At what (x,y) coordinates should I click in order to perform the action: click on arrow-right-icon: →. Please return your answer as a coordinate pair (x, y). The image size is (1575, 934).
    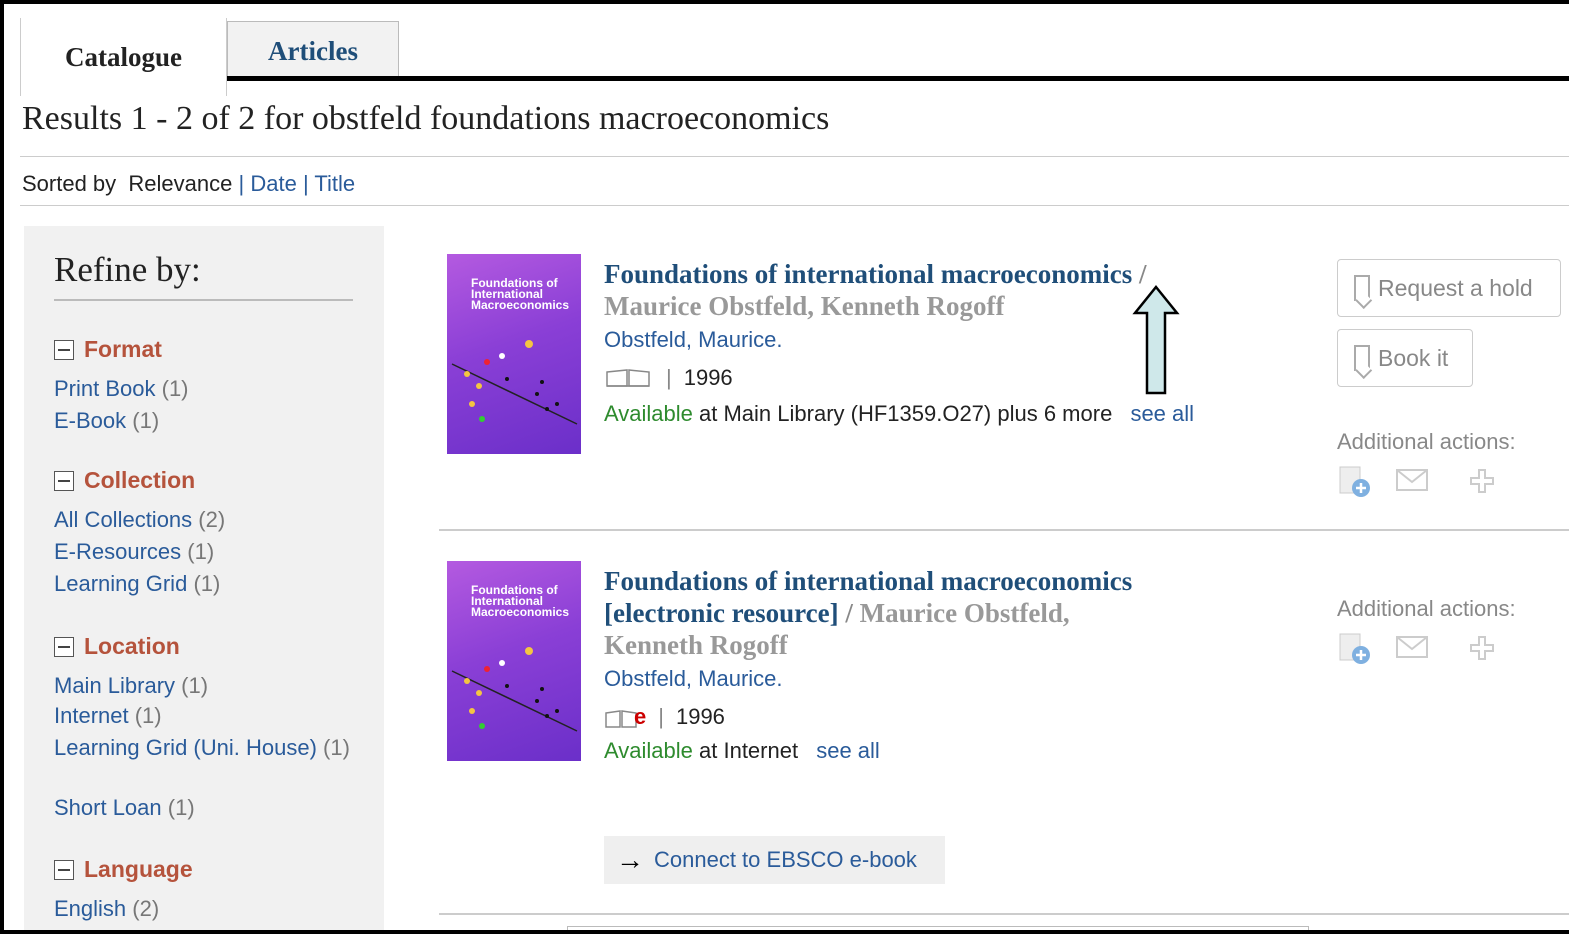
    Looking at the image, I should click on (630, 859).